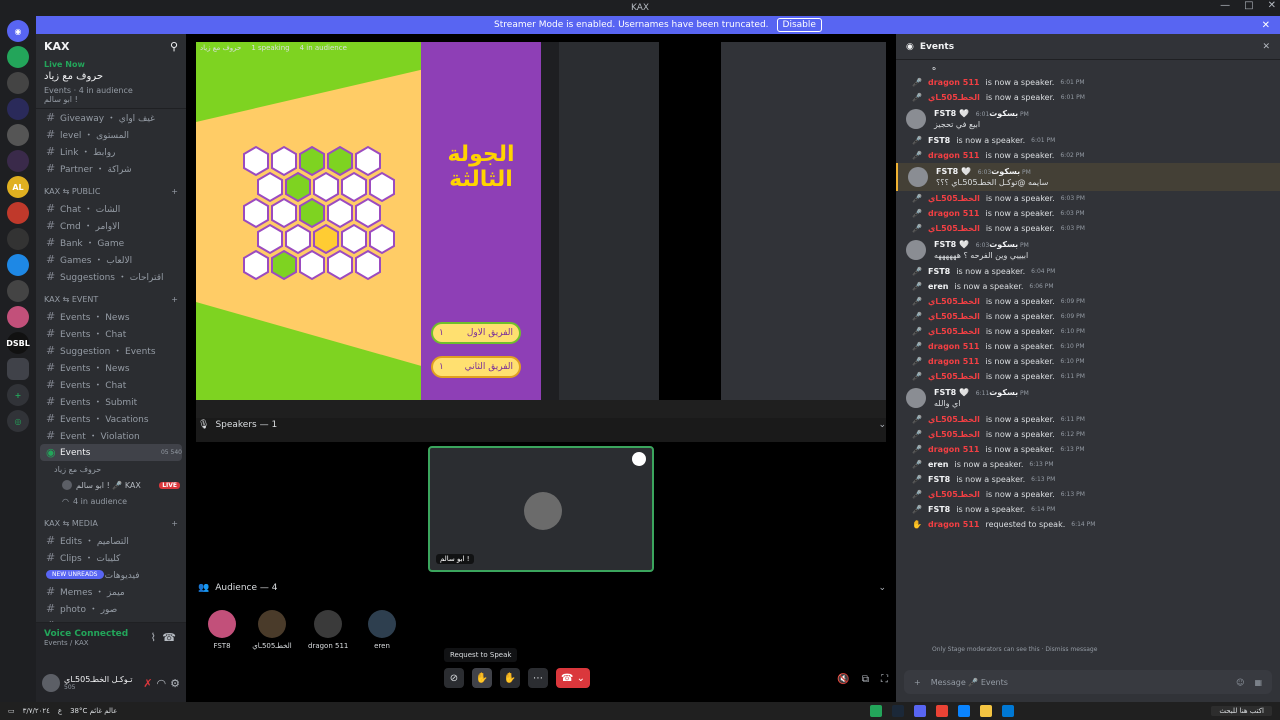  Describe the element at coordinates (542, 425) in the screenshot. I see `speakers-section-header: 🎙 Speakers — 1 ⌄` at that location.